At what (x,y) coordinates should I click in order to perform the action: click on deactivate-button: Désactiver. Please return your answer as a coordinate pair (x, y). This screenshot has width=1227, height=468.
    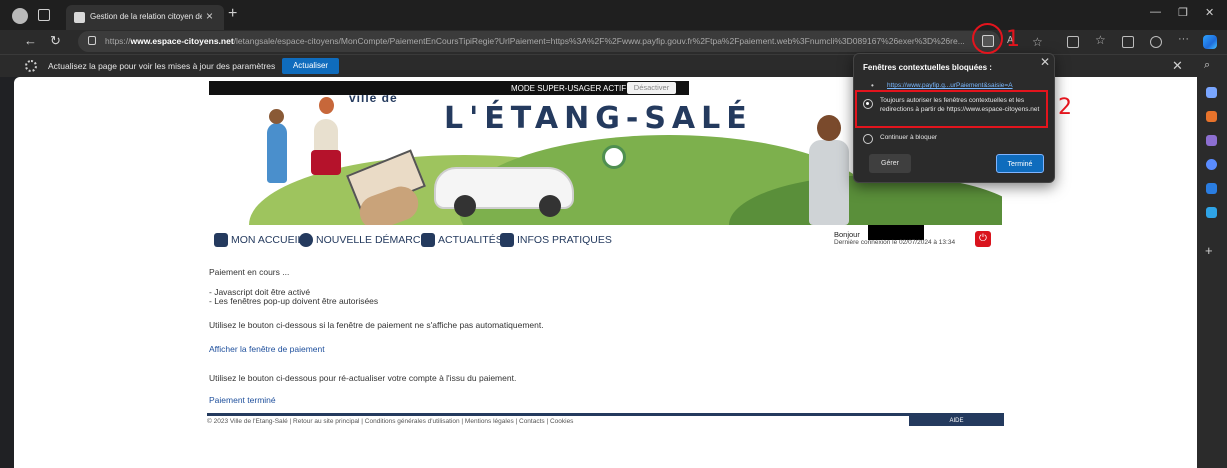
    Looking at the image, I should click on (651, 88).